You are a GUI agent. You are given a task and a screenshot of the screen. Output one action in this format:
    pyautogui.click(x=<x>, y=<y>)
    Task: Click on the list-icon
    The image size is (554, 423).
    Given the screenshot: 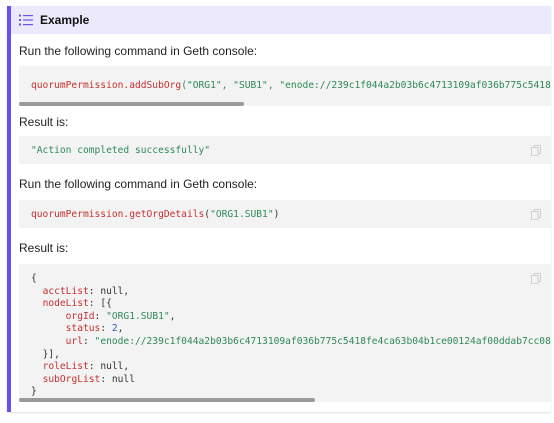 What is the action you would take?
    pyautogui.click(x=26, y=20)
    